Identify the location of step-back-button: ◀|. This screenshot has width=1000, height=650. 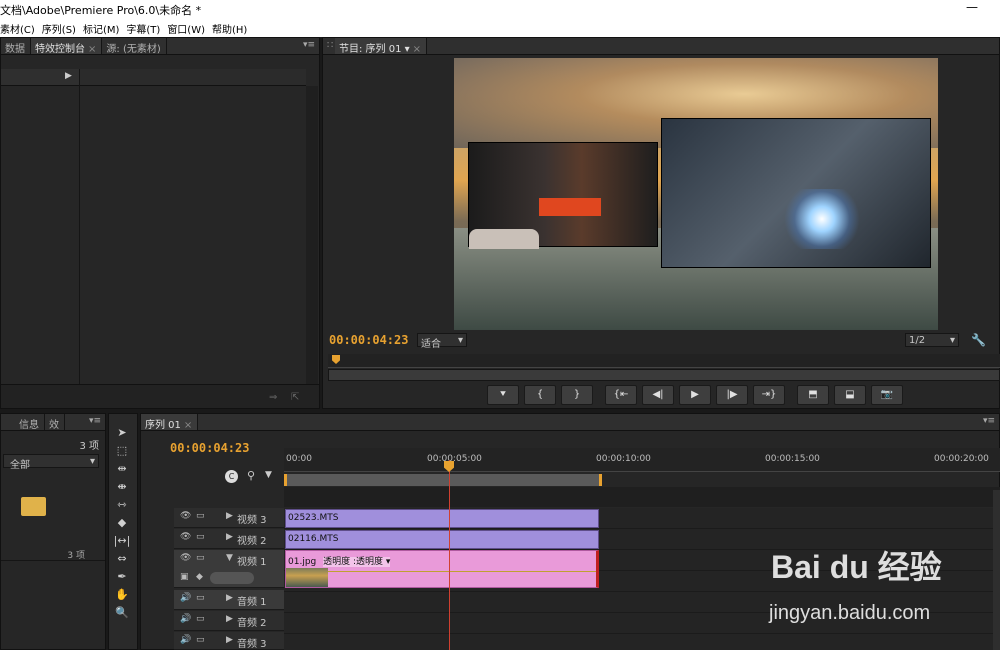
(658, 395).